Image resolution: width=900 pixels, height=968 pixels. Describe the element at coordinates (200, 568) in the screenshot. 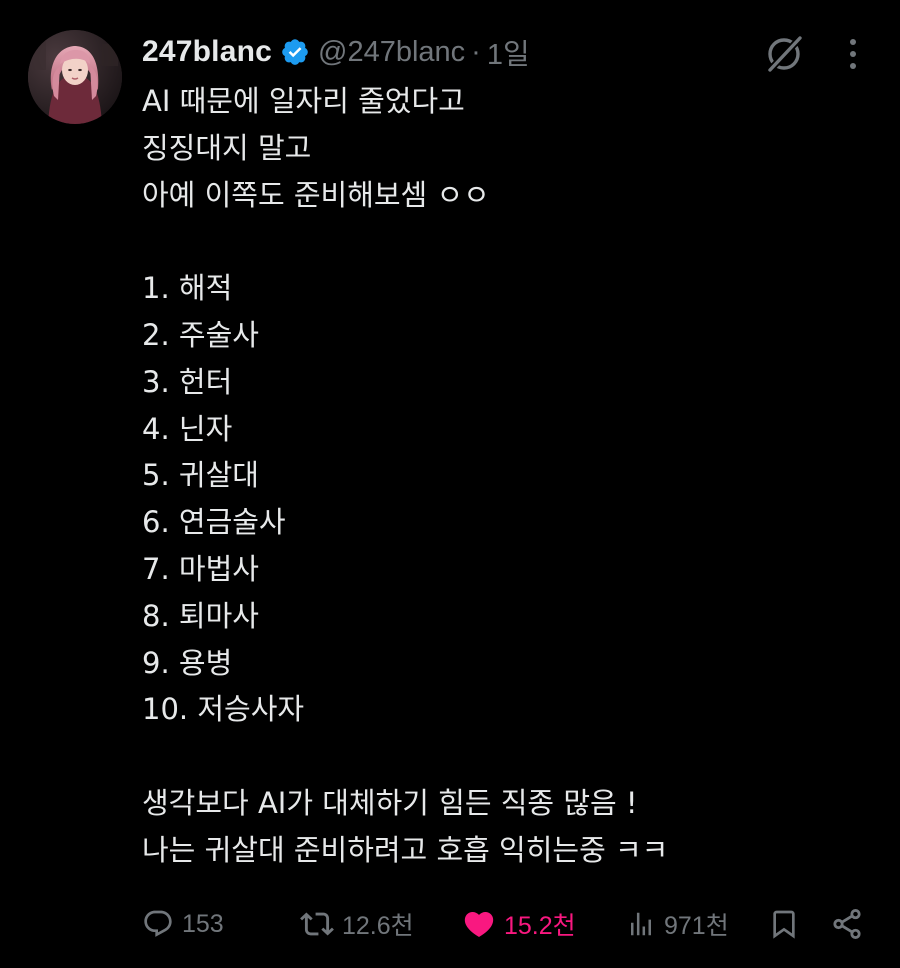

I see `tweet-text-line: 7. 마법사` at that location.